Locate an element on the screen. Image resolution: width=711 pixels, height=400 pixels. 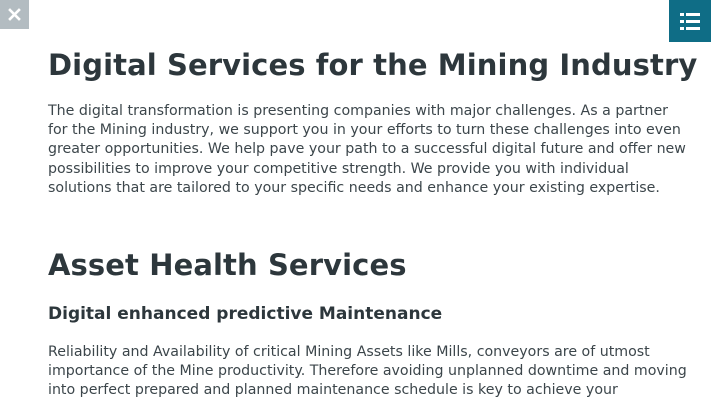
list-menu-icon is located at coordinates (690, 21).